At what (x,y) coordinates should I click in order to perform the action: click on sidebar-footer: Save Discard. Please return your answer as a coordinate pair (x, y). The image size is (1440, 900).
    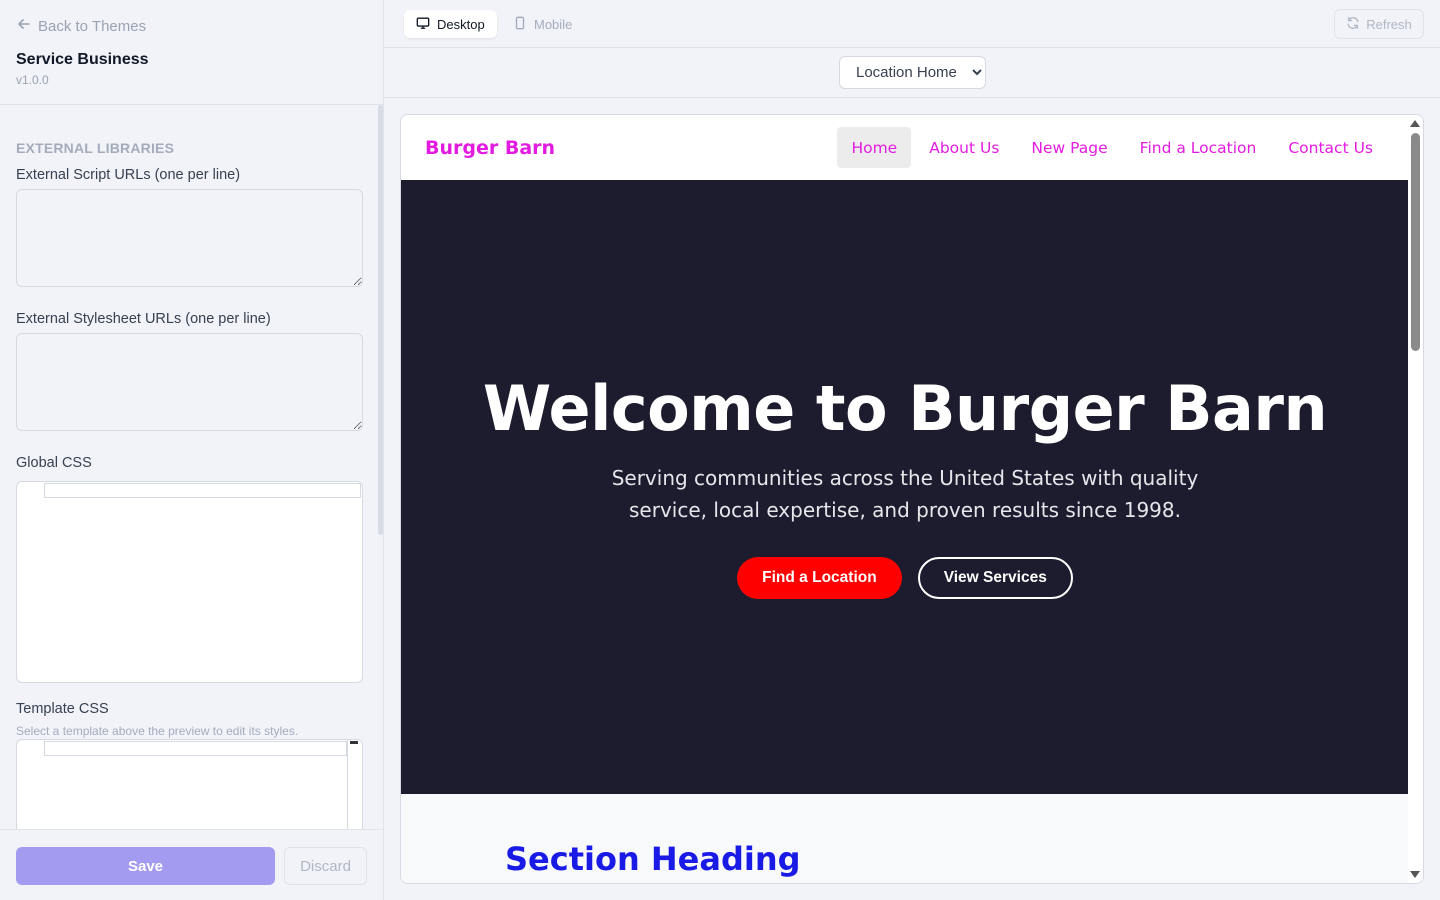
    Looking at the image, I should click on (191, 864).